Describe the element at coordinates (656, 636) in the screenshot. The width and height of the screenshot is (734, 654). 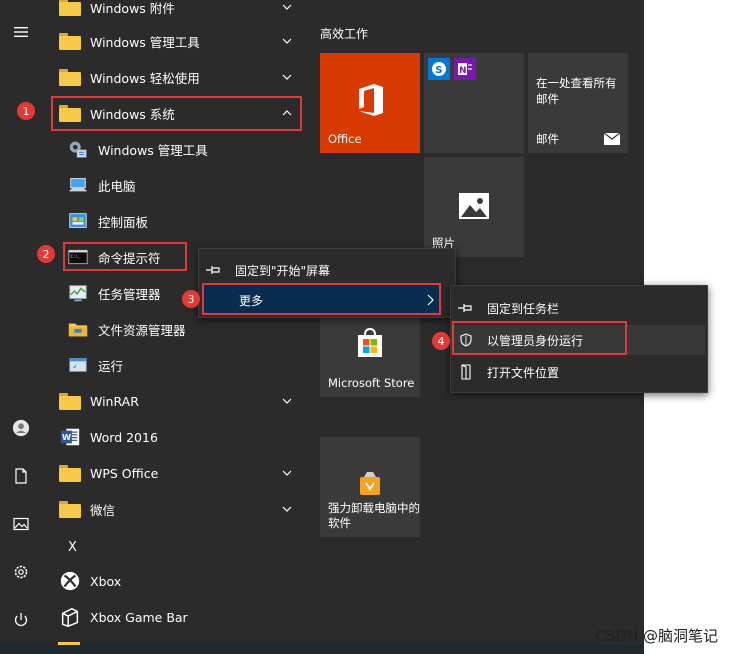
I see `watermark: CSDN @脑洞笔记` at that location.